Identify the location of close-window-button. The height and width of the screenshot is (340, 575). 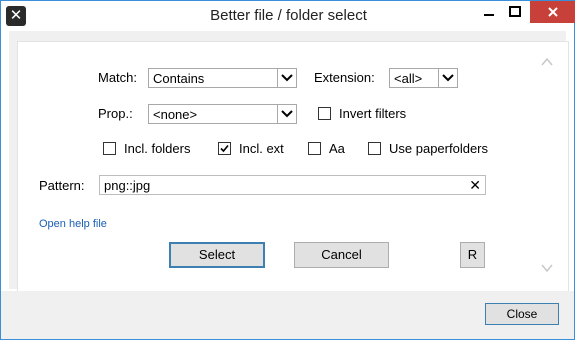
(552, 12).